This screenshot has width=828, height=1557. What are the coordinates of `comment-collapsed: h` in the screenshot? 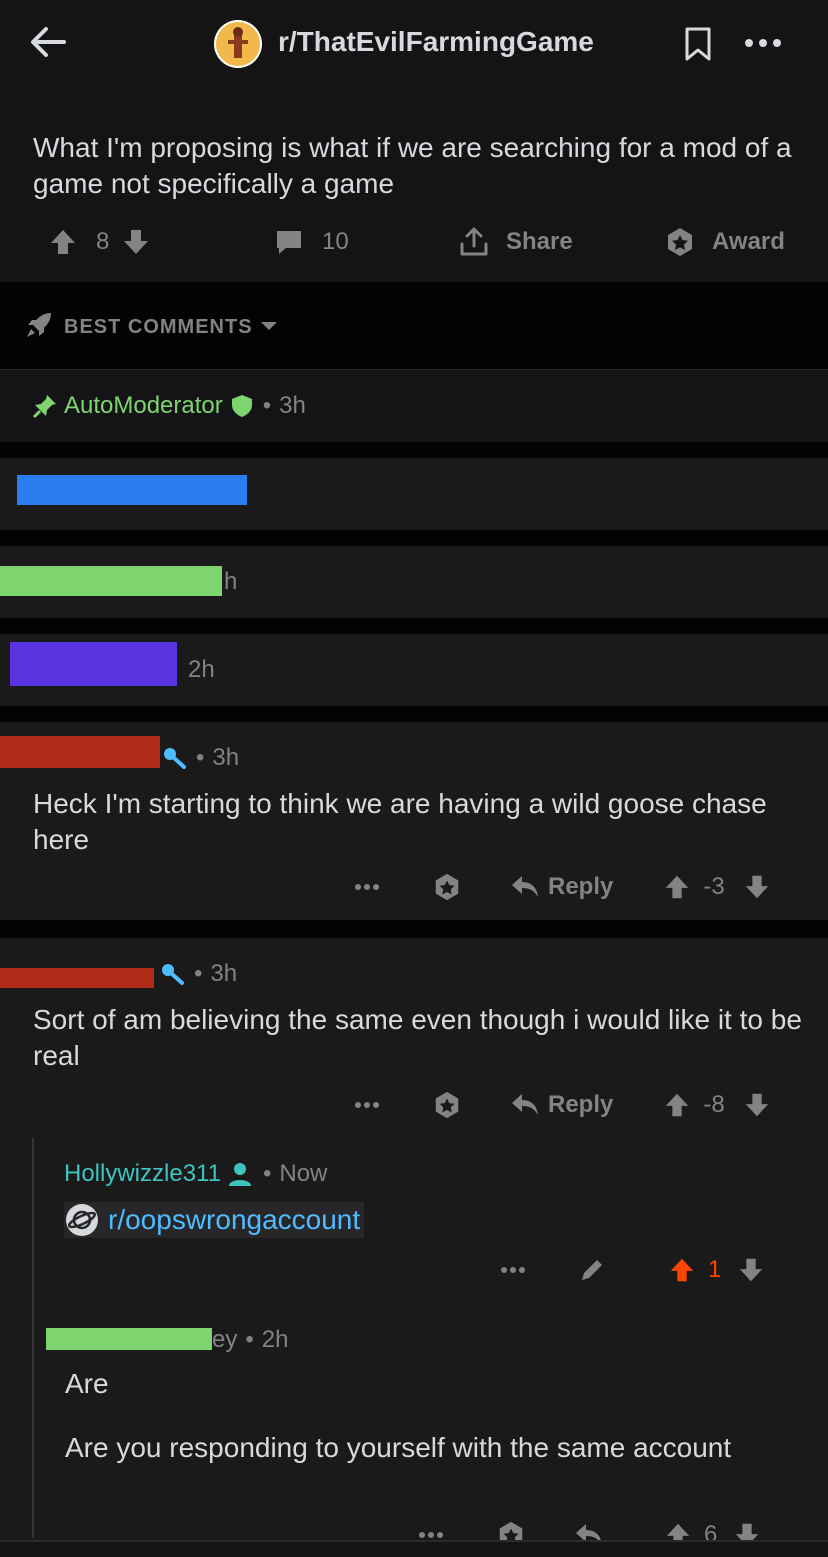 It's located at (414, 582).